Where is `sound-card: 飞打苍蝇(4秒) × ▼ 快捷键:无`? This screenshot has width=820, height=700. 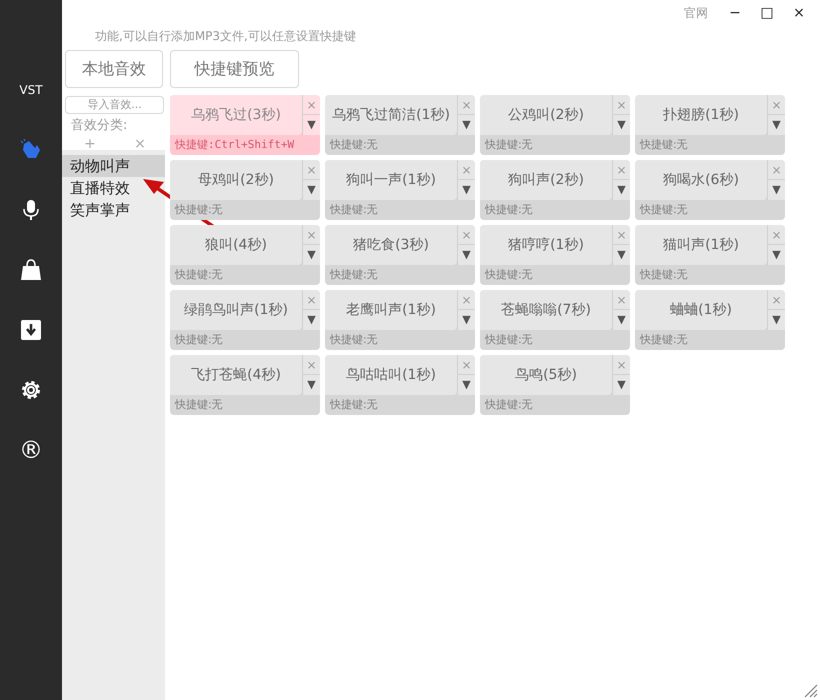 sound-card: 飞打苍蝇(4秒) × ▼ 快捷键:无 is located at coordinates (245, 385).